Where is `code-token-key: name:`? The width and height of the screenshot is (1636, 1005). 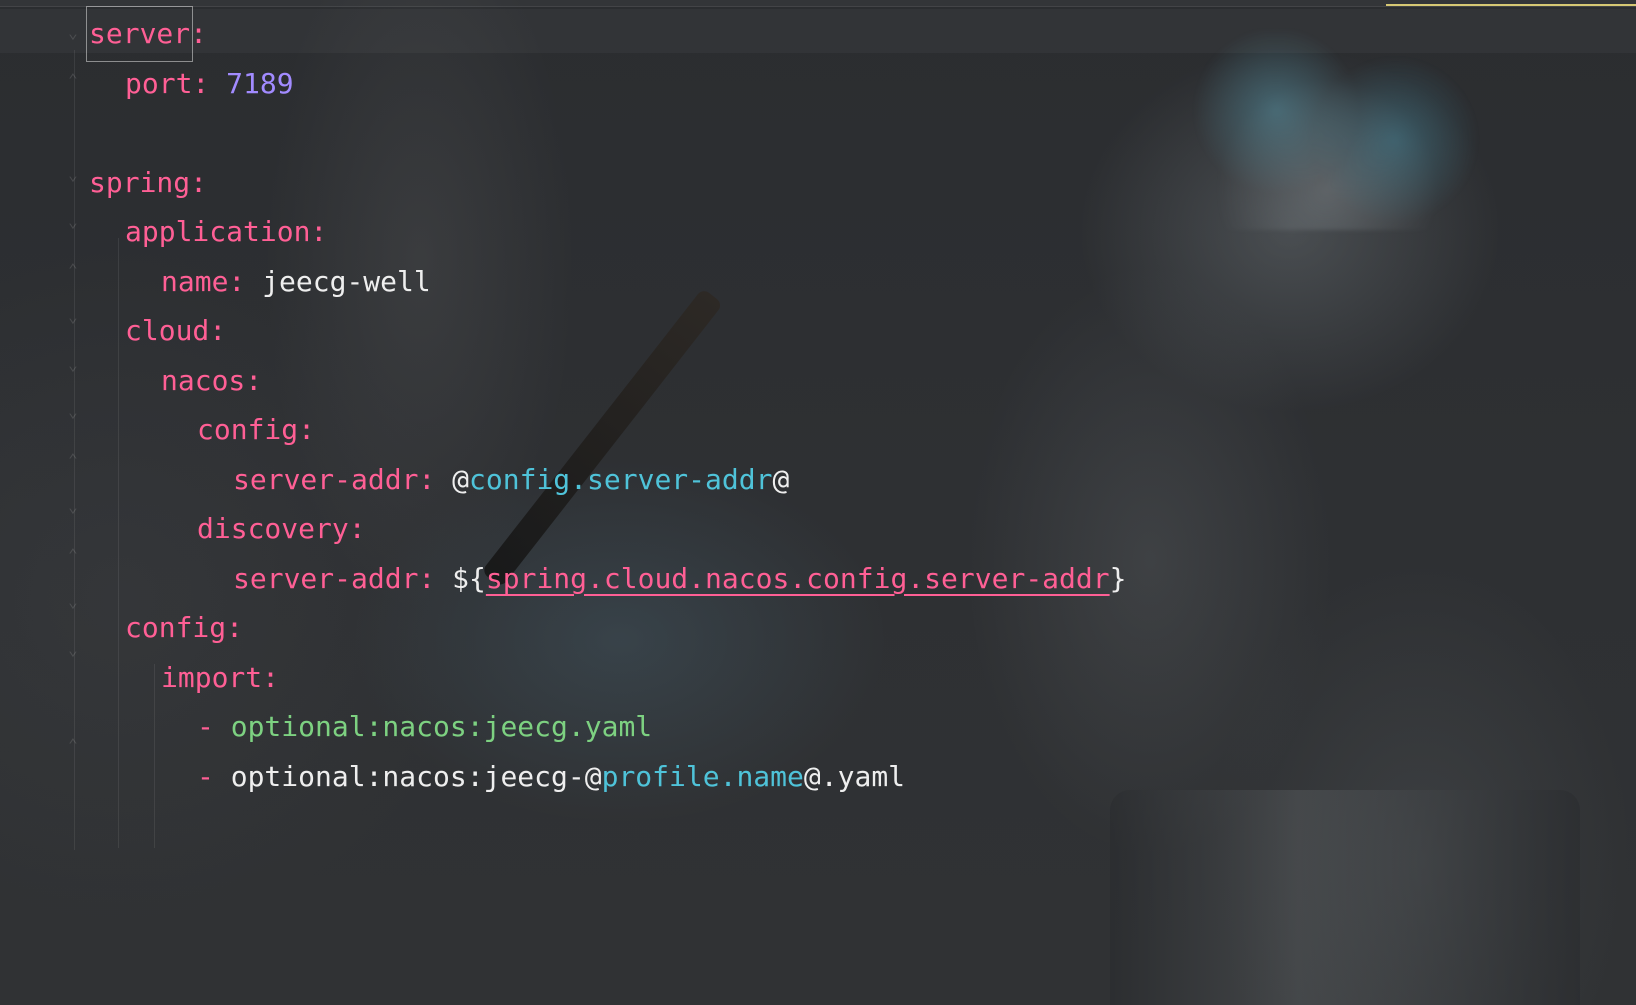
code-token-key: name: is located at coordinates (212, 281).